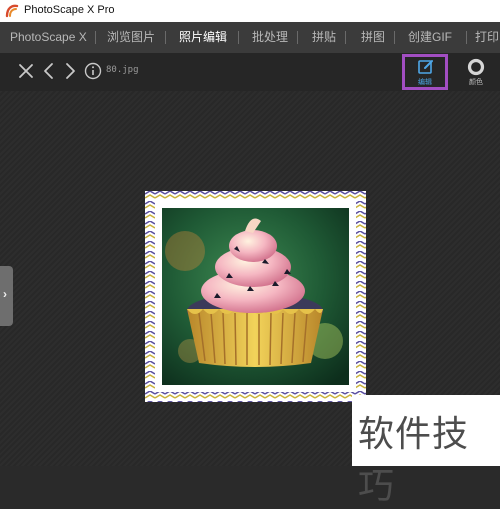 This screenshot has height=509, width=500. I want to click on side-panel-toggle: ›, so click(6, 296).